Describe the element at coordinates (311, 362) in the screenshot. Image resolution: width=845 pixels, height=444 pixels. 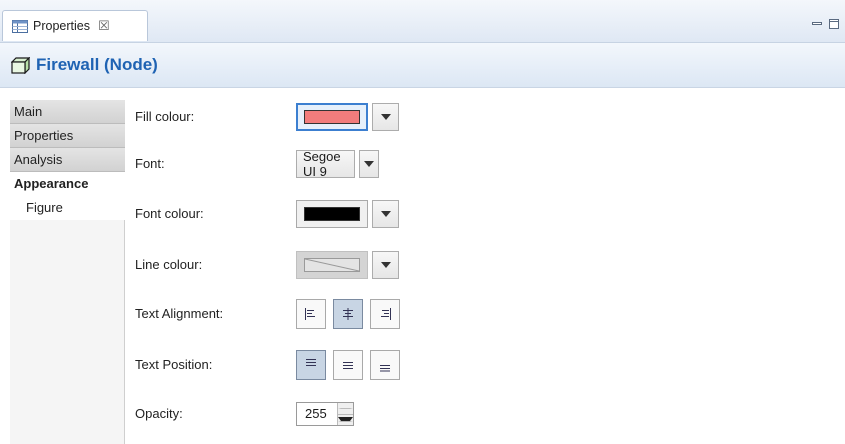
I see `text-top-icon` at that location.